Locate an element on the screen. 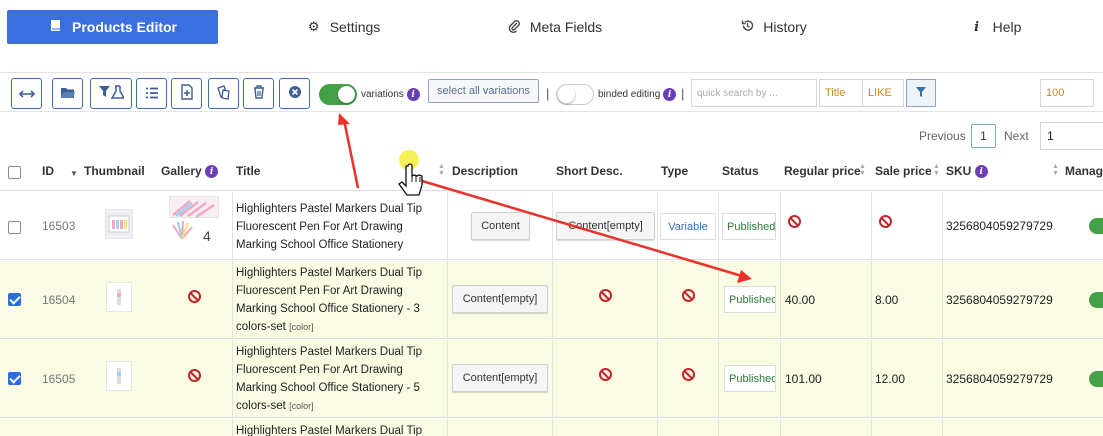  variations-label: variations i is located at coordinates (390, 94).